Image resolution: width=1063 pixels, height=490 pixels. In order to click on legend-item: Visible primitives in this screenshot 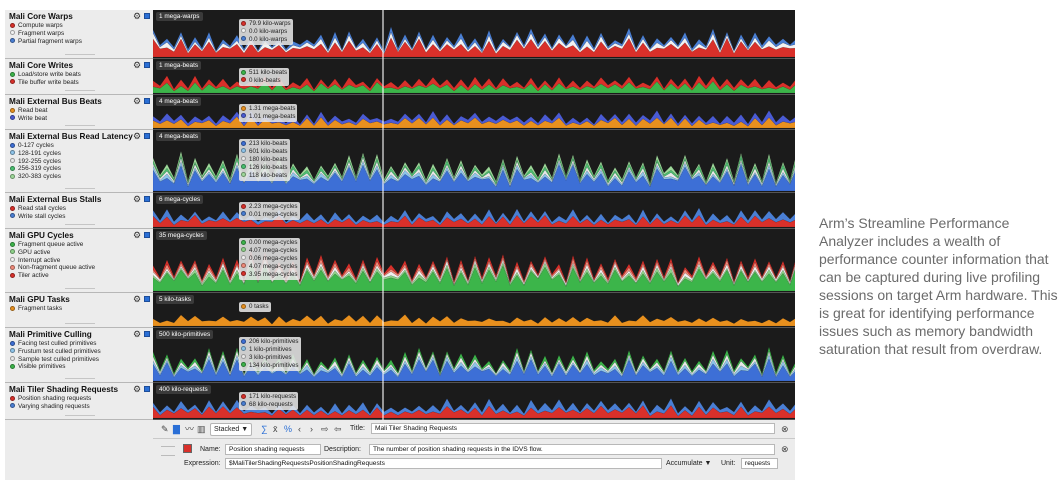, I will do `click(37, 366)`.